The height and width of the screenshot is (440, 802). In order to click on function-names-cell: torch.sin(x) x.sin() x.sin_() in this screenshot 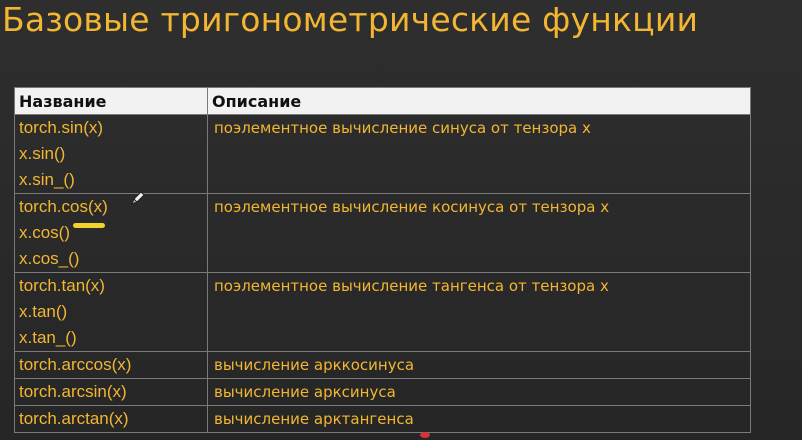, I will do `click(111, 154)`.